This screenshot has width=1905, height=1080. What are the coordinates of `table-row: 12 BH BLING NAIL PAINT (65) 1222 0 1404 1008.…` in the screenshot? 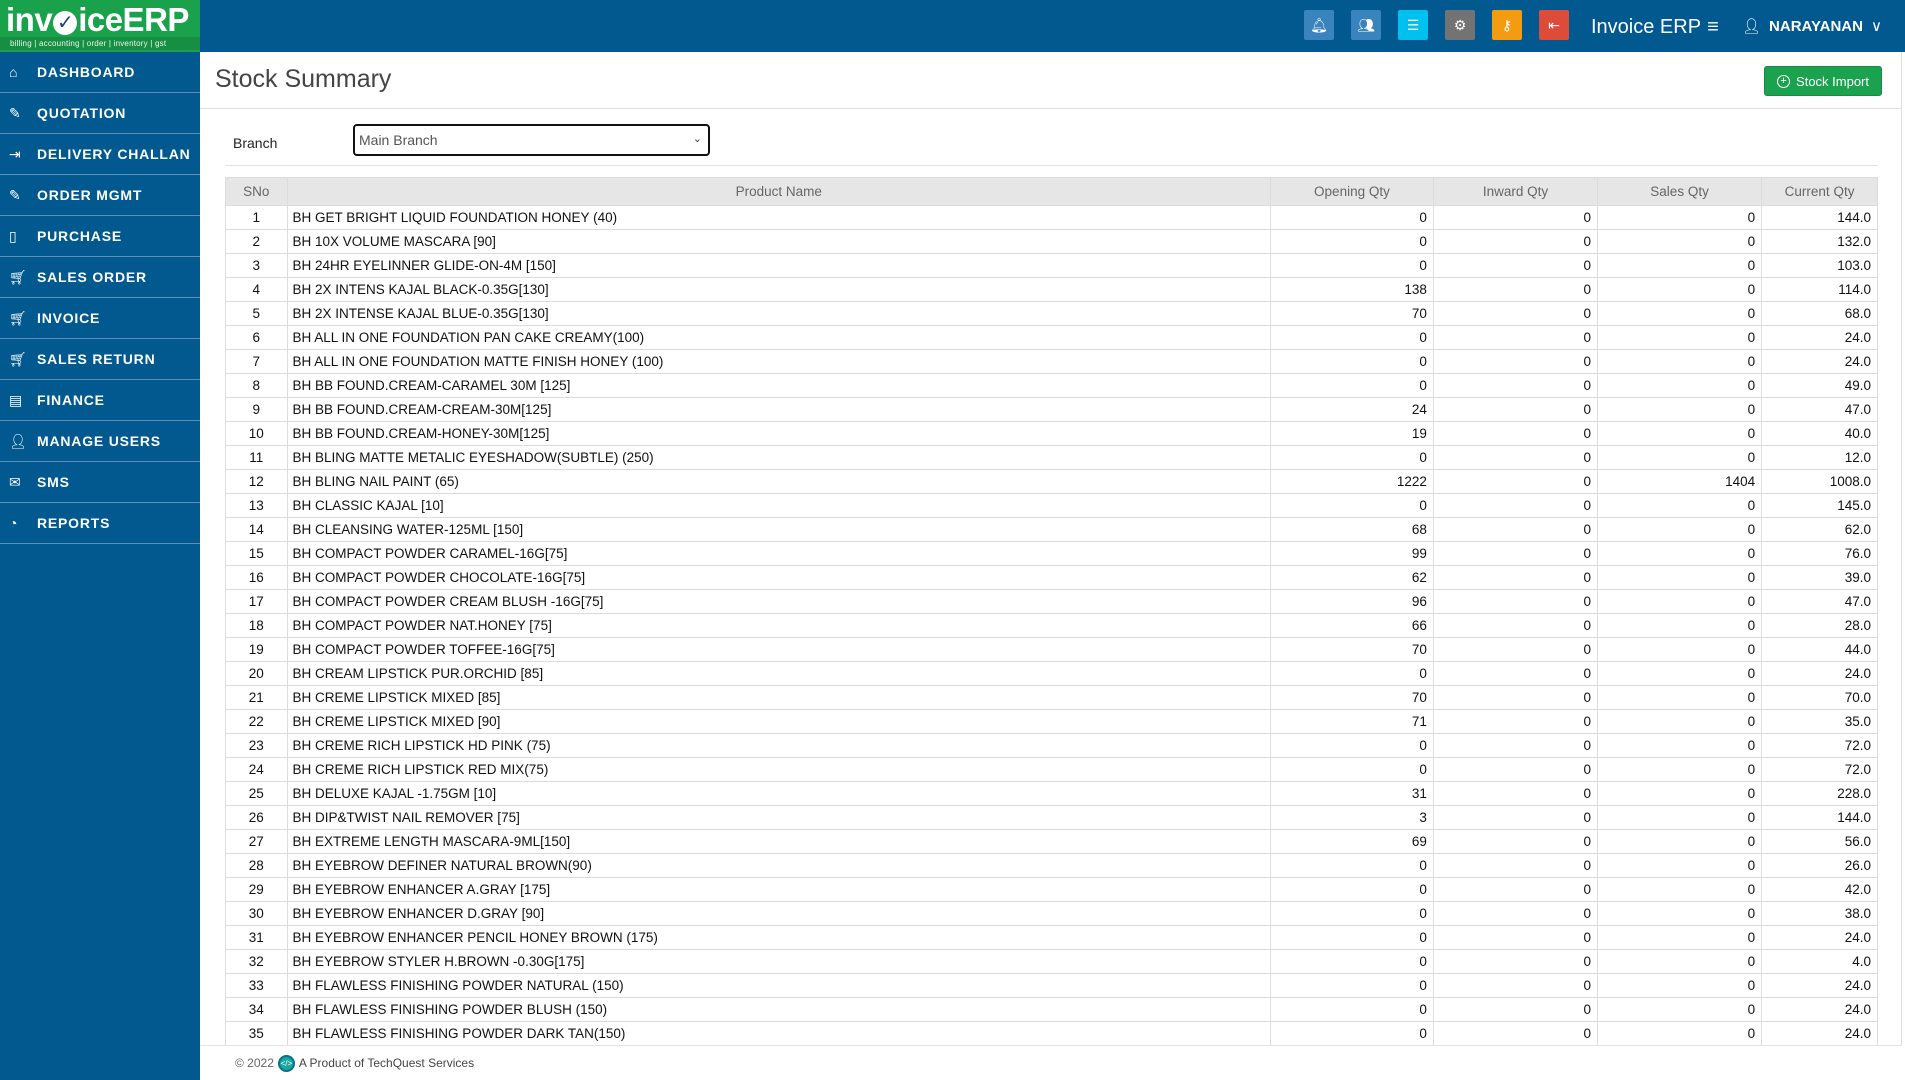 It's located at (1051, 481).